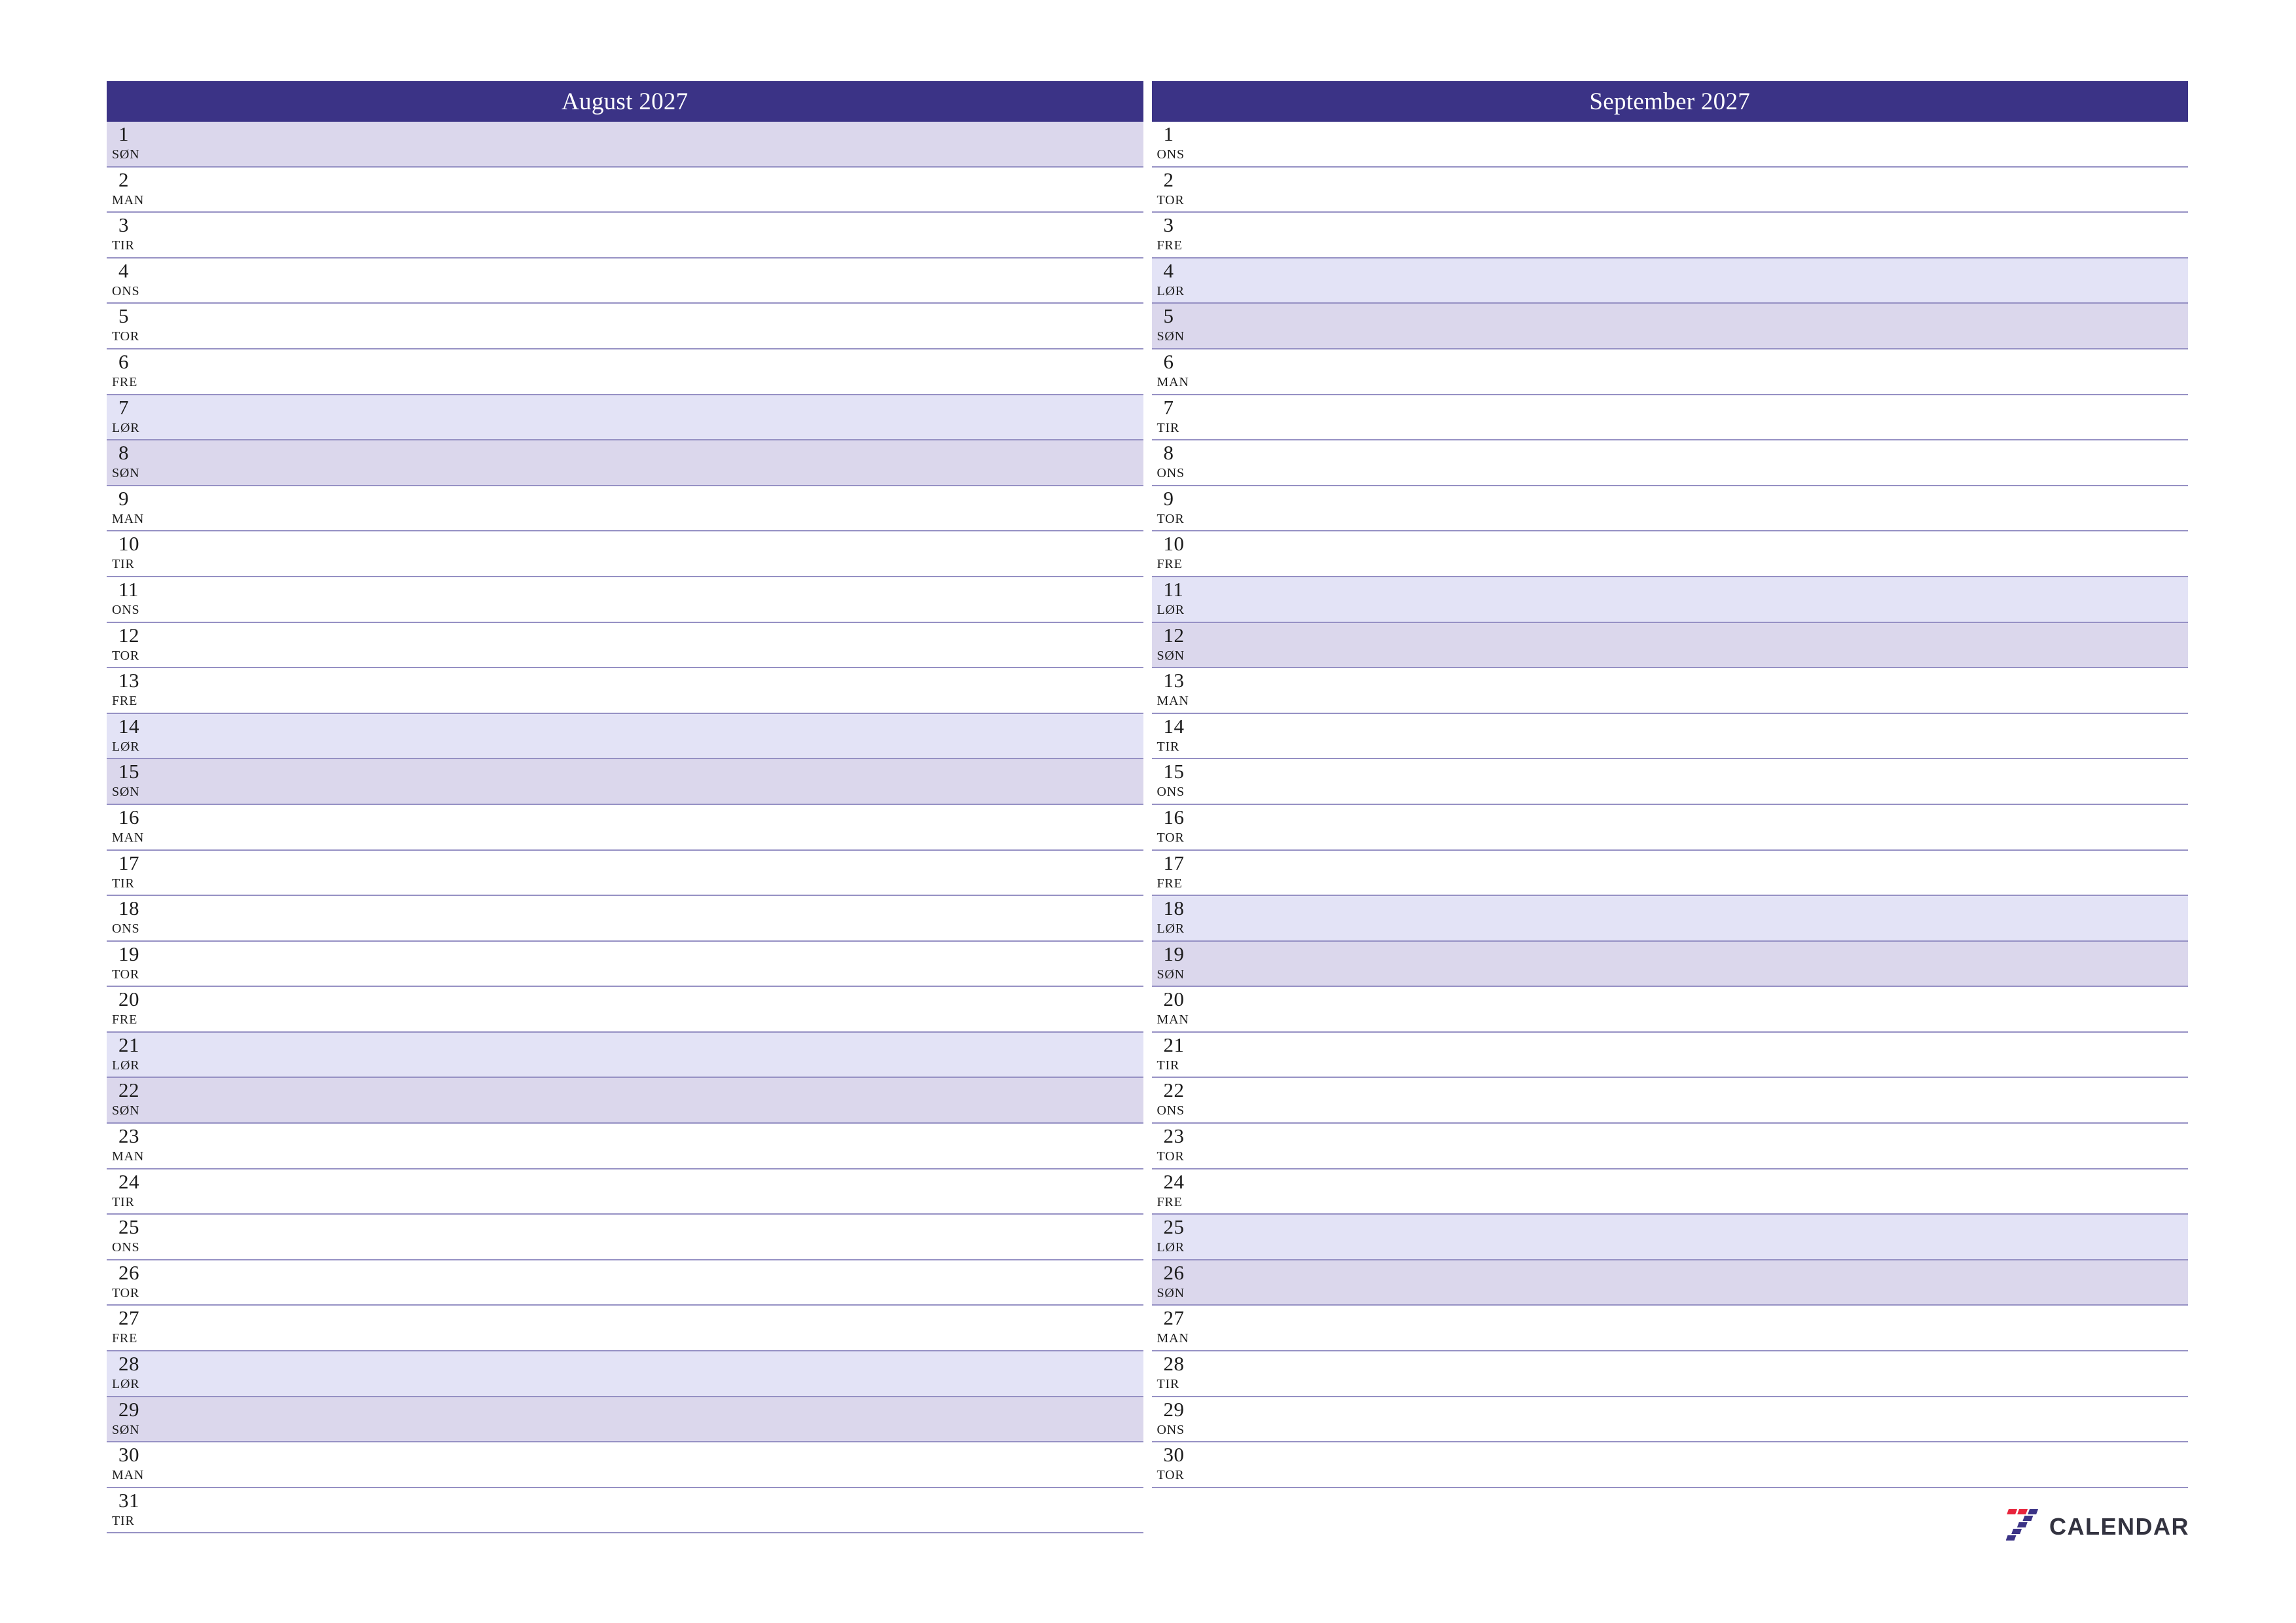  I want to click on day-row: 30 MAN, so click(625, 1465).